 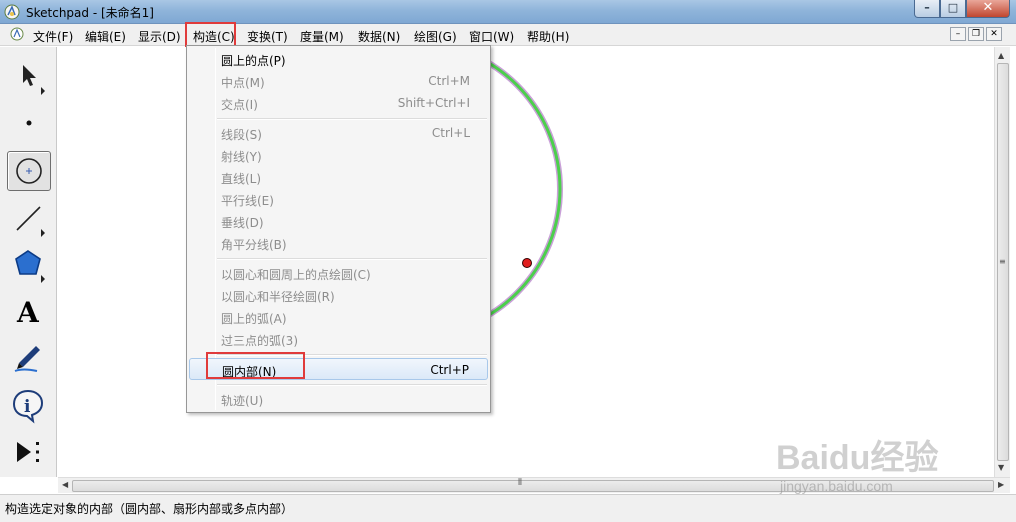 I want to click on document-close-button: ✕, so click(x=994, y=34).